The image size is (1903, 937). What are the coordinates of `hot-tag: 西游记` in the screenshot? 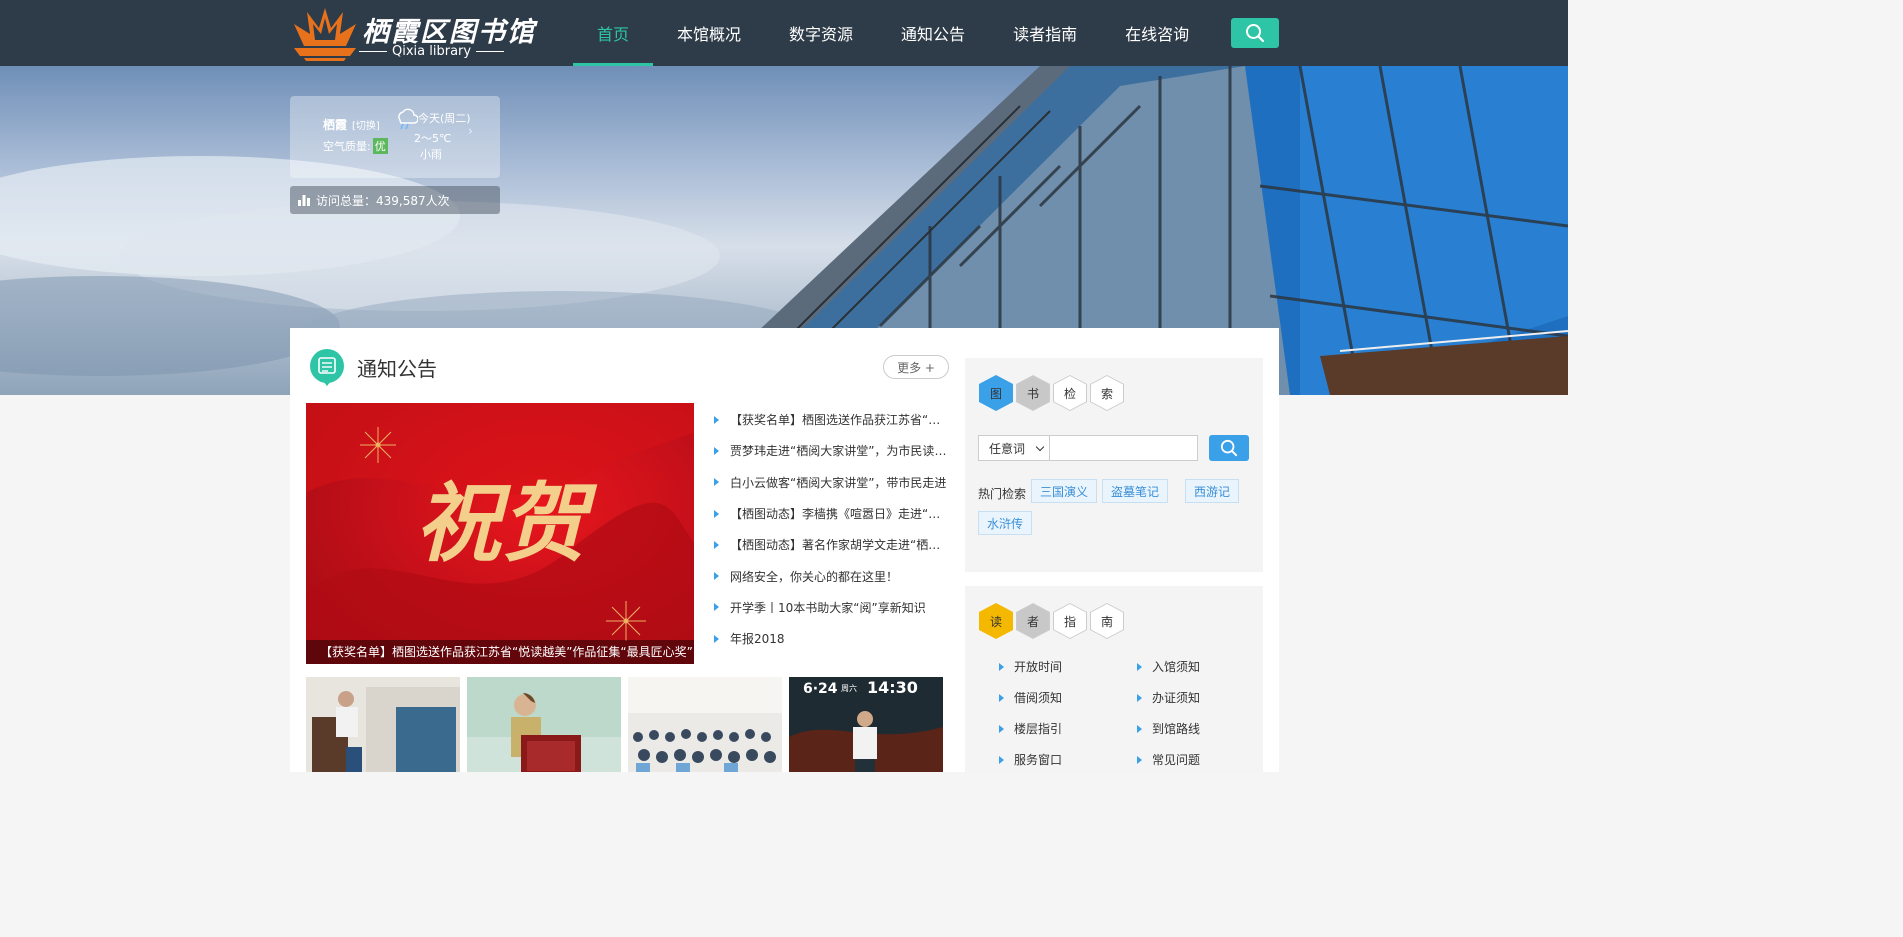 It's located at (1212, 491).